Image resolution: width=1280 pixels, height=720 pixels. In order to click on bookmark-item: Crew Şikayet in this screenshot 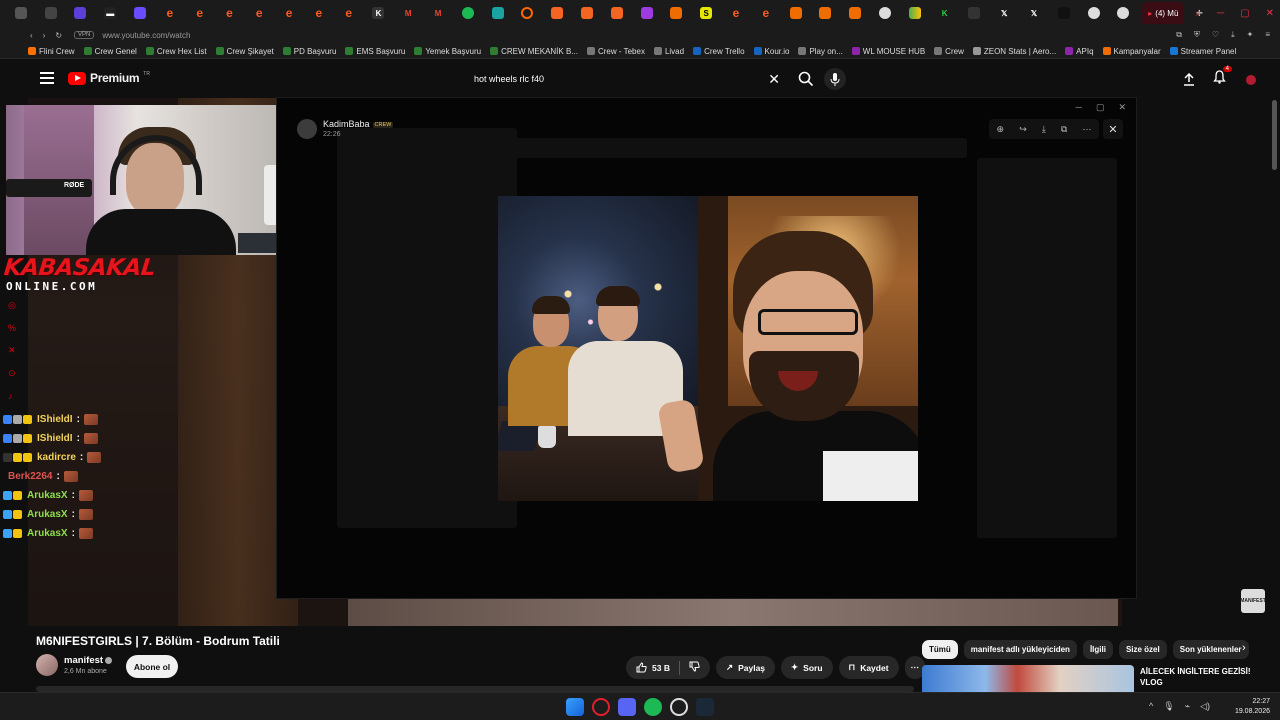, I will do `click(244, 51)`.